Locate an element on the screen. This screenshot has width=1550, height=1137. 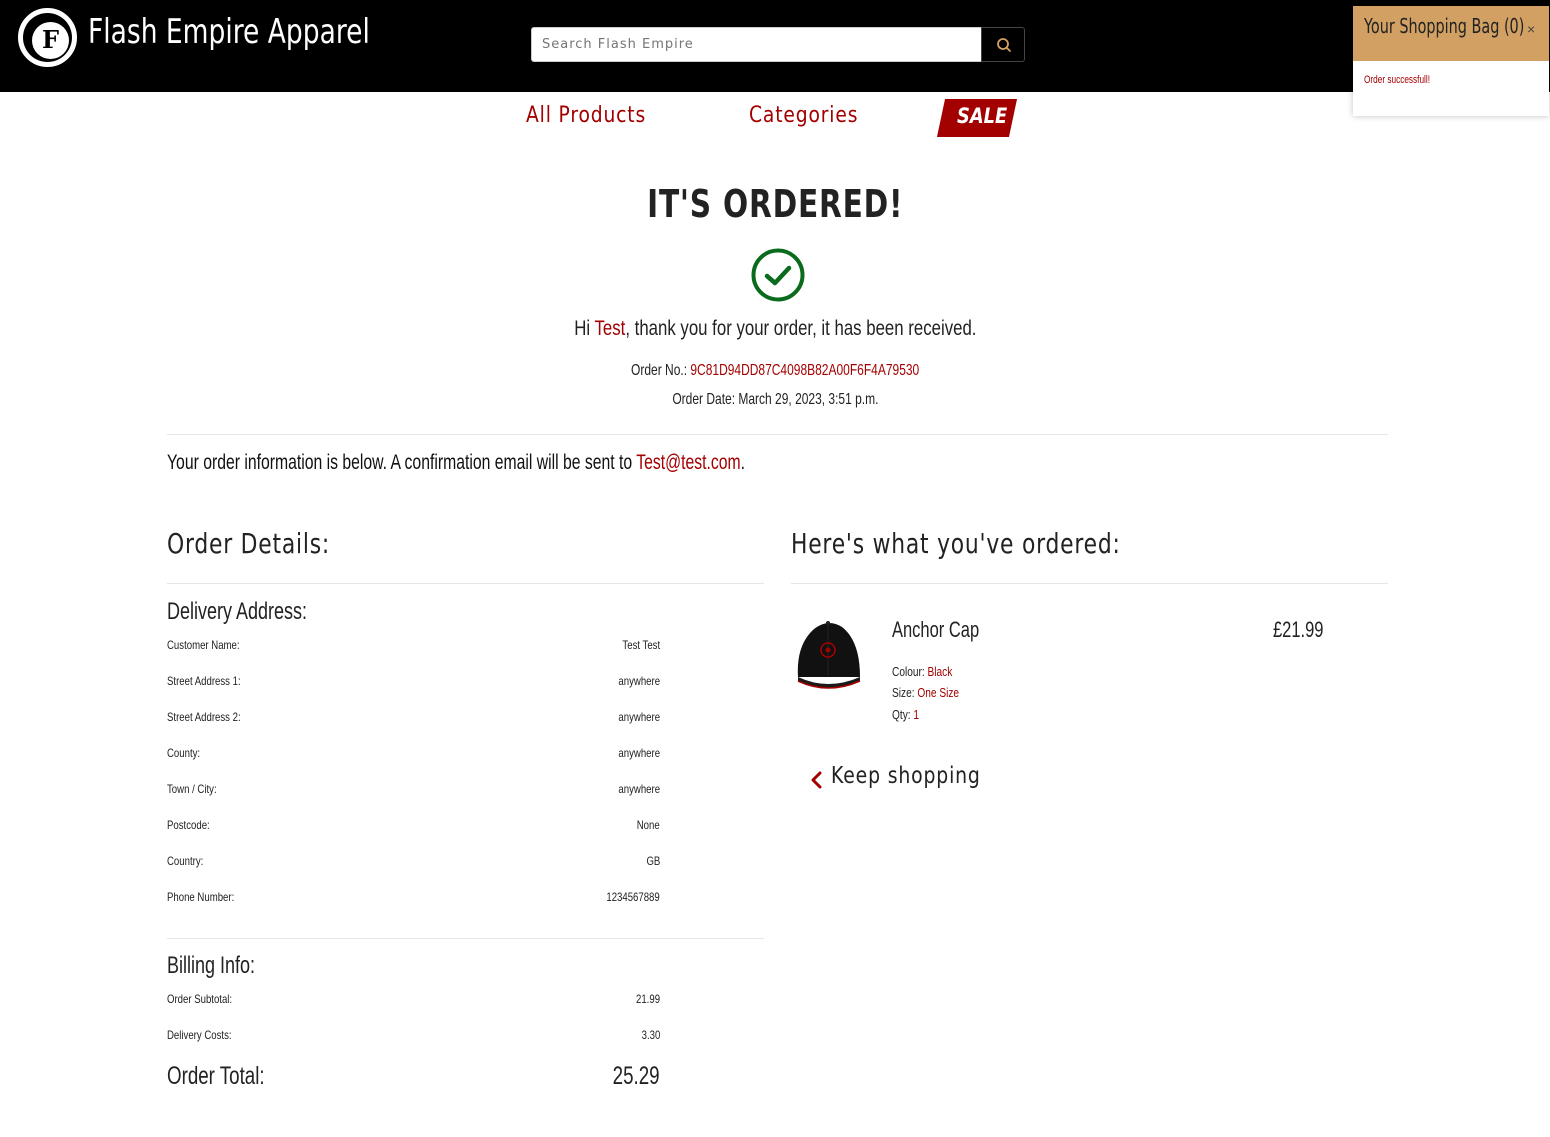
search-button is located at coordinates (1003, 44).